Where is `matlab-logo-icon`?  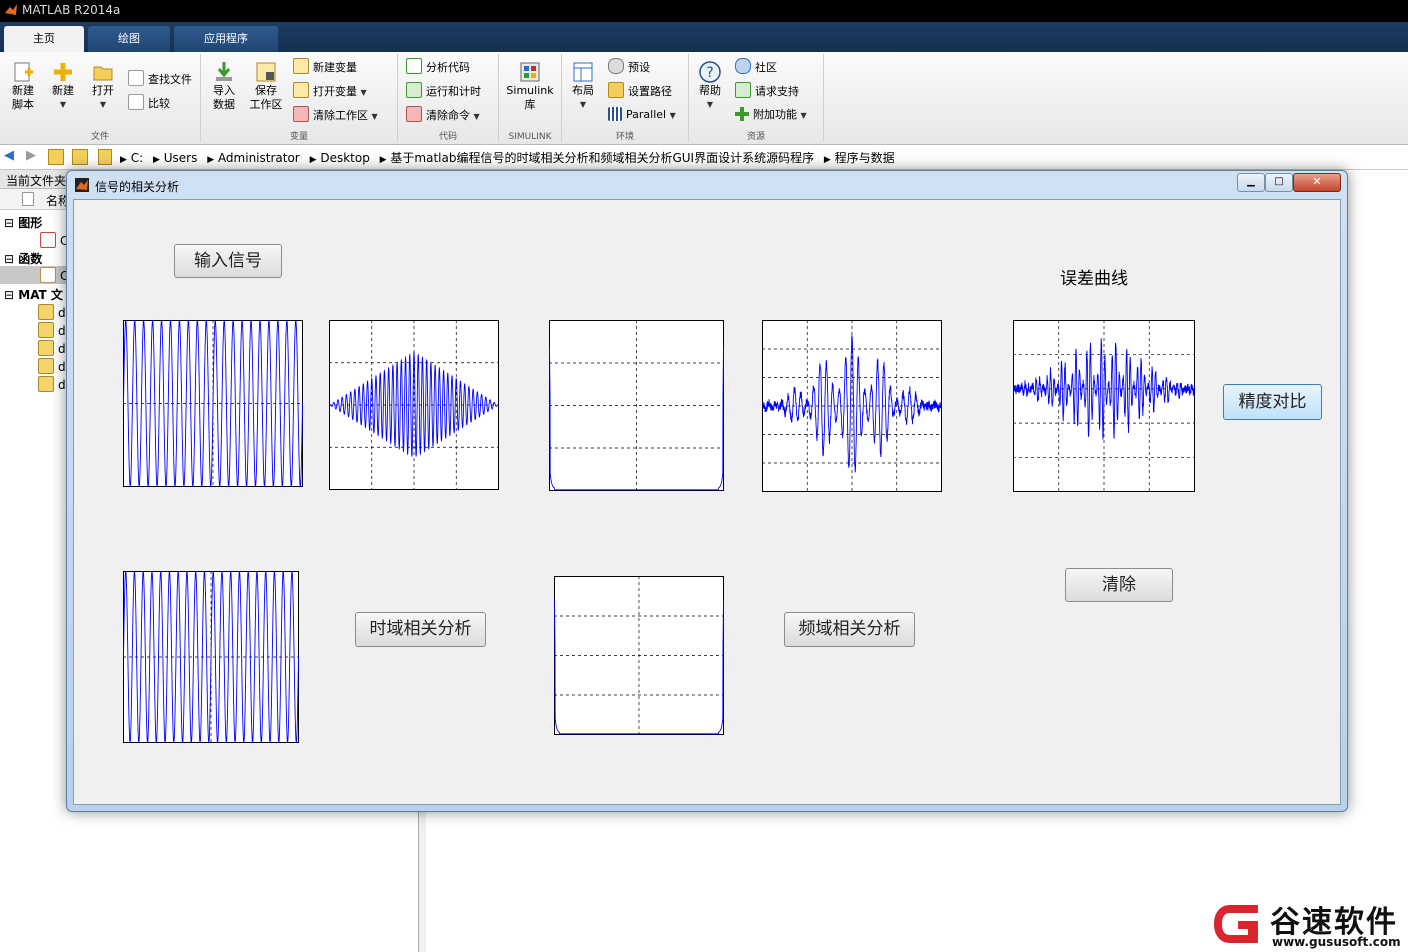
matlab-logo-icon is located at coordinates (11, 9).